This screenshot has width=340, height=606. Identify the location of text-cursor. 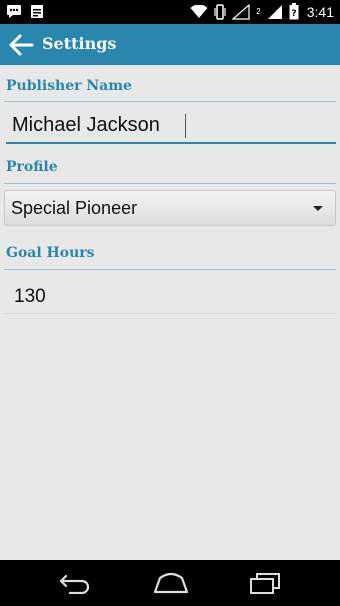
(185, 126).